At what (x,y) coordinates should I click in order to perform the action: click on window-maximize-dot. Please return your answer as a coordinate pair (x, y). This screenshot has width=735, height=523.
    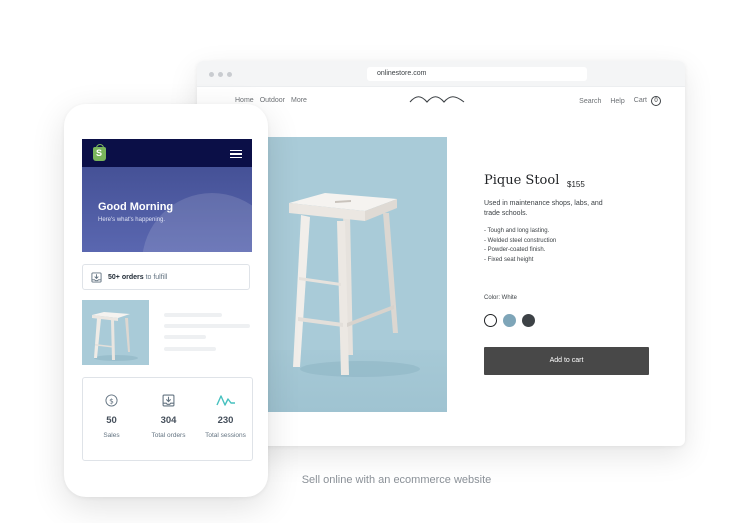
    Looking at the image, I should click on (229, 74).